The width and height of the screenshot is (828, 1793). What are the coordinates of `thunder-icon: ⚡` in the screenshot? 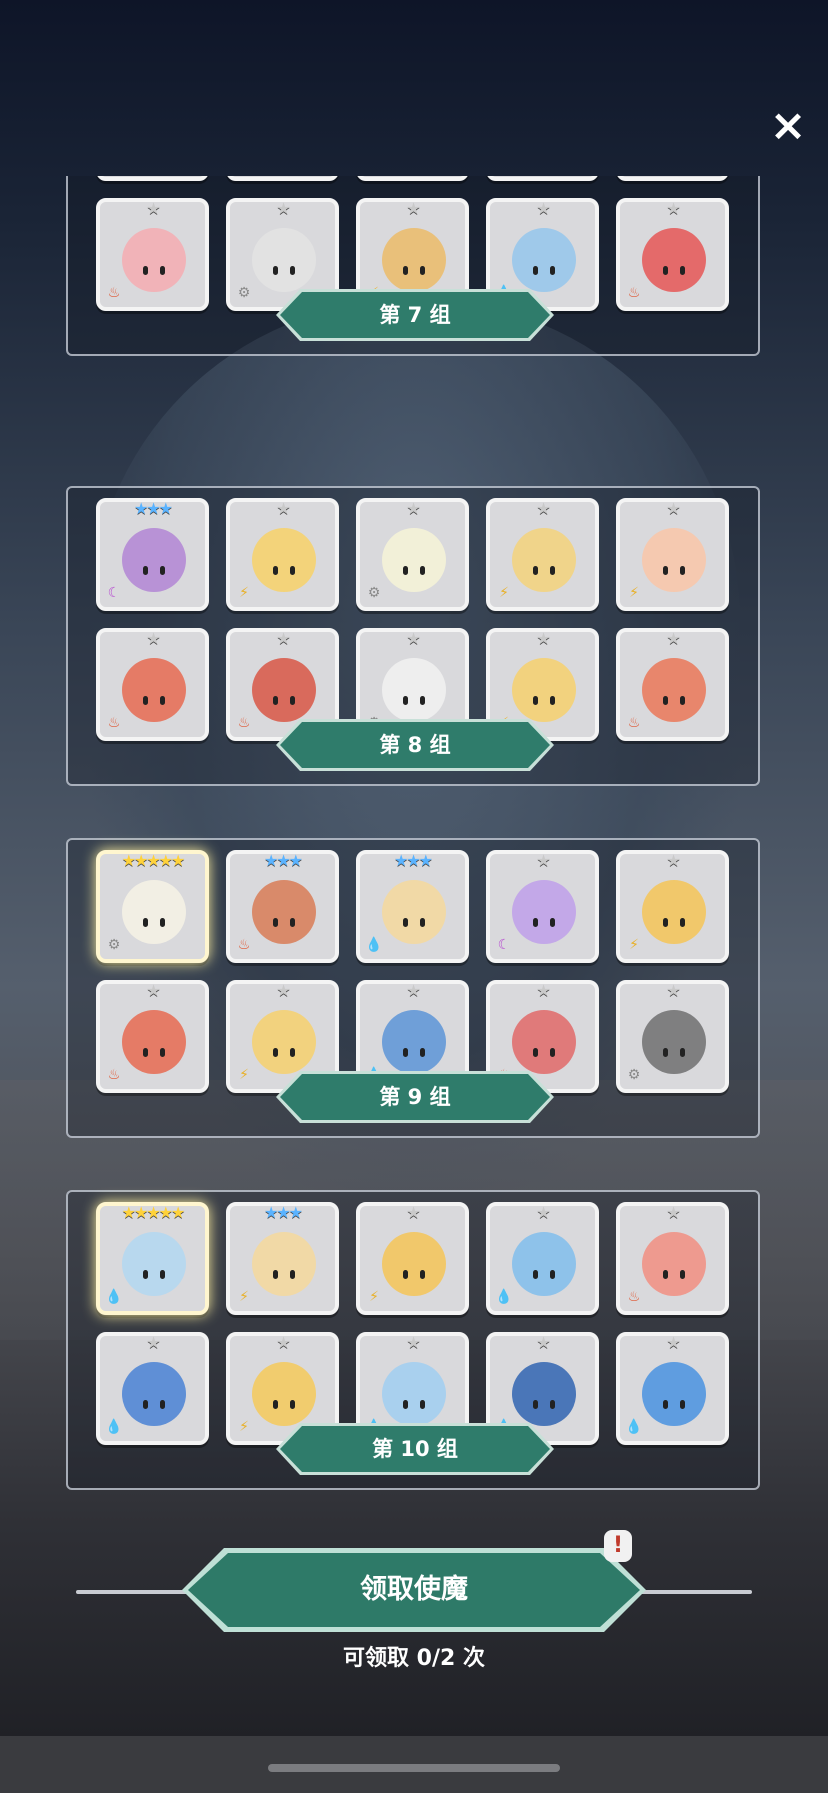 It's located at (504, 593).